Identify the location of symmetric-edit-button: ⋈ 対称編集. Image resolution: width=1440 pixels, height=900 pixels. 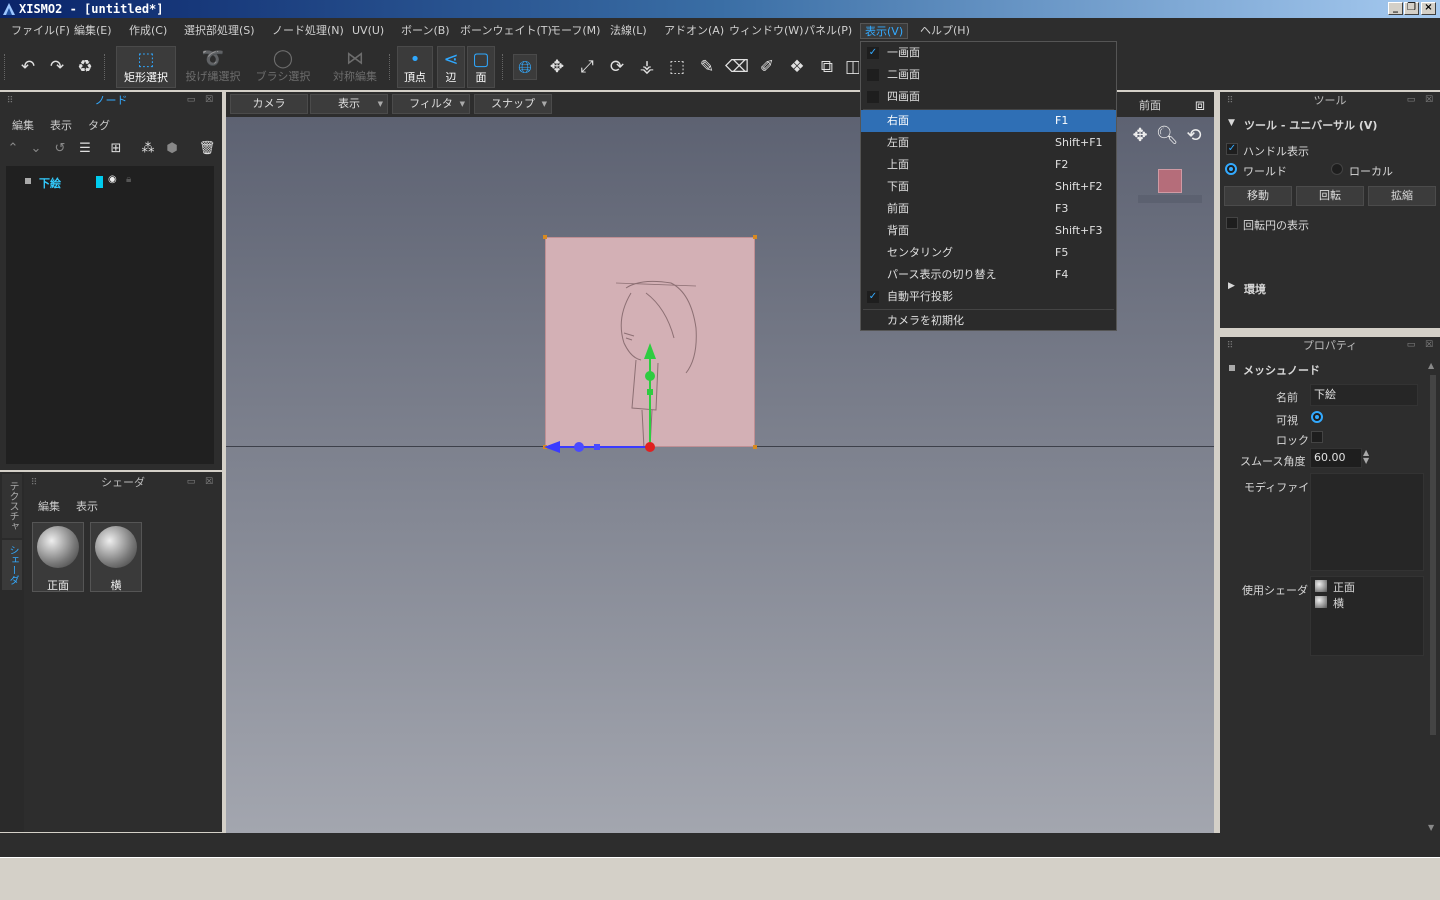
(355, 67).